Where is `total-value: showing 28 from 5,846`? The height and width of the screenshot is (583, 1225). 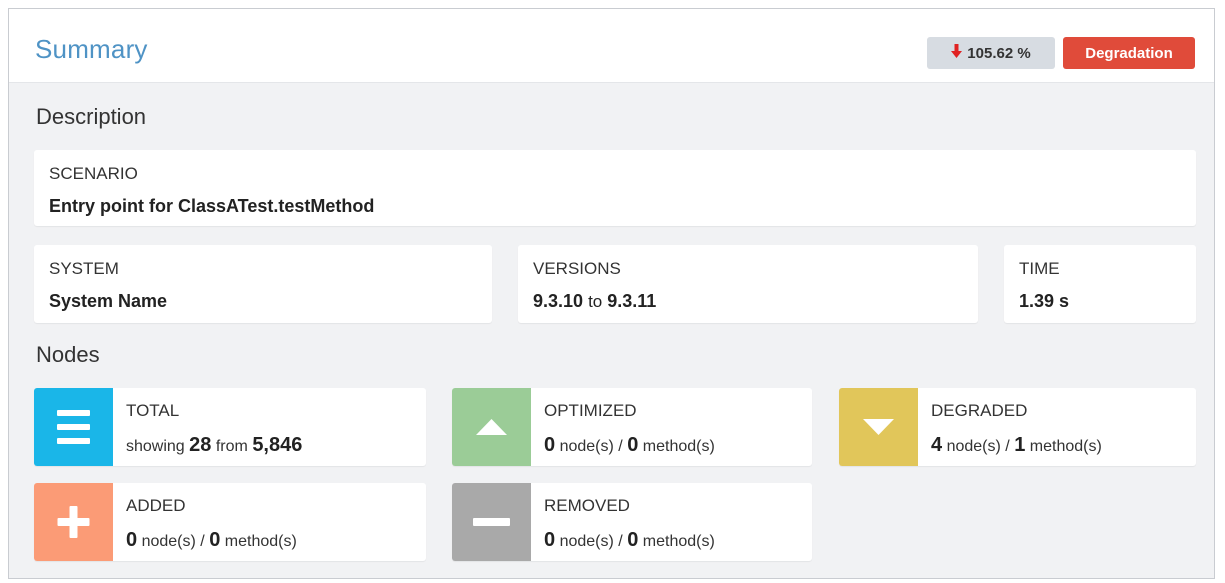 total-value: showing 28 from 5,846 is located at coordinates (214, 445).